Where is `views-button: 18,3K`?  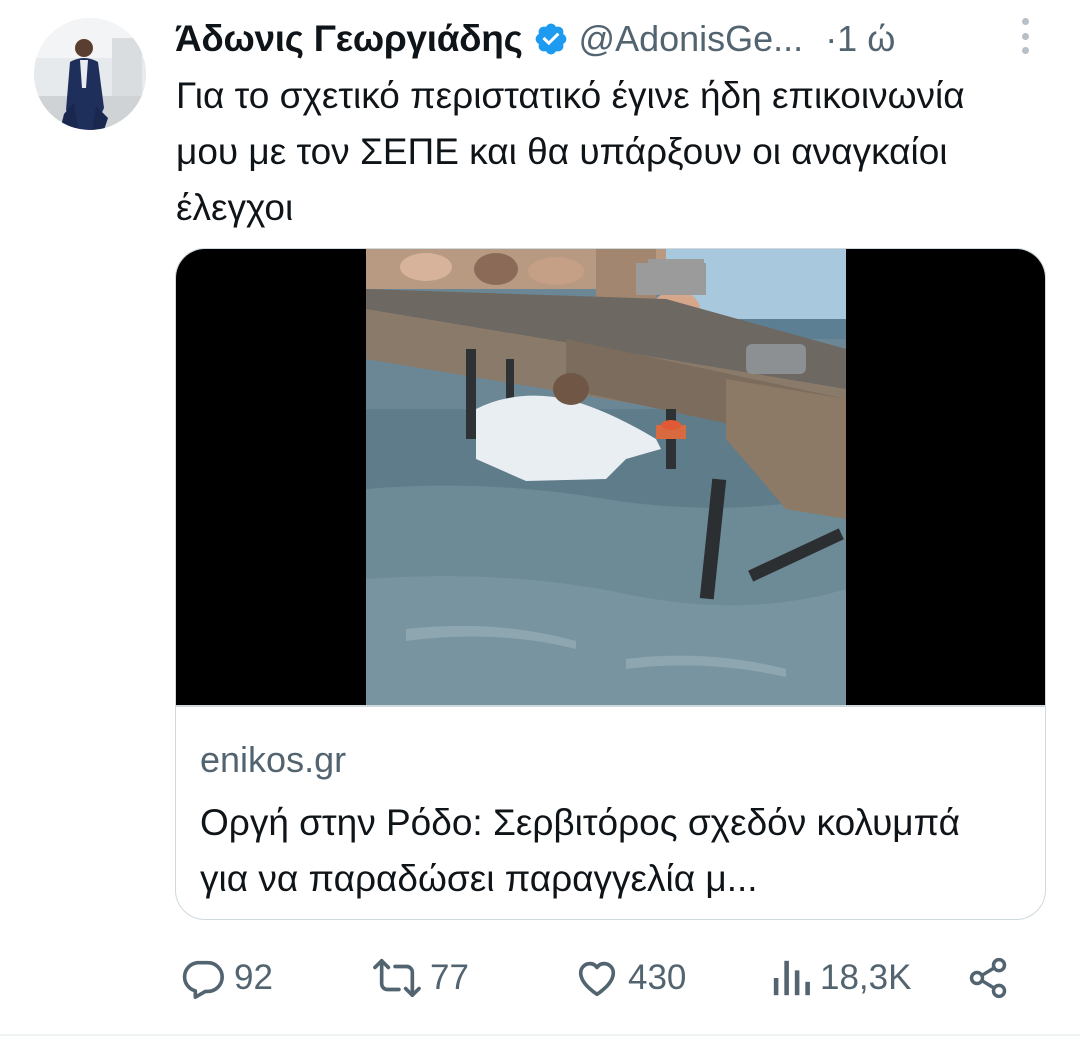 views-button: 18,3K is located at coordinates (840, 978).